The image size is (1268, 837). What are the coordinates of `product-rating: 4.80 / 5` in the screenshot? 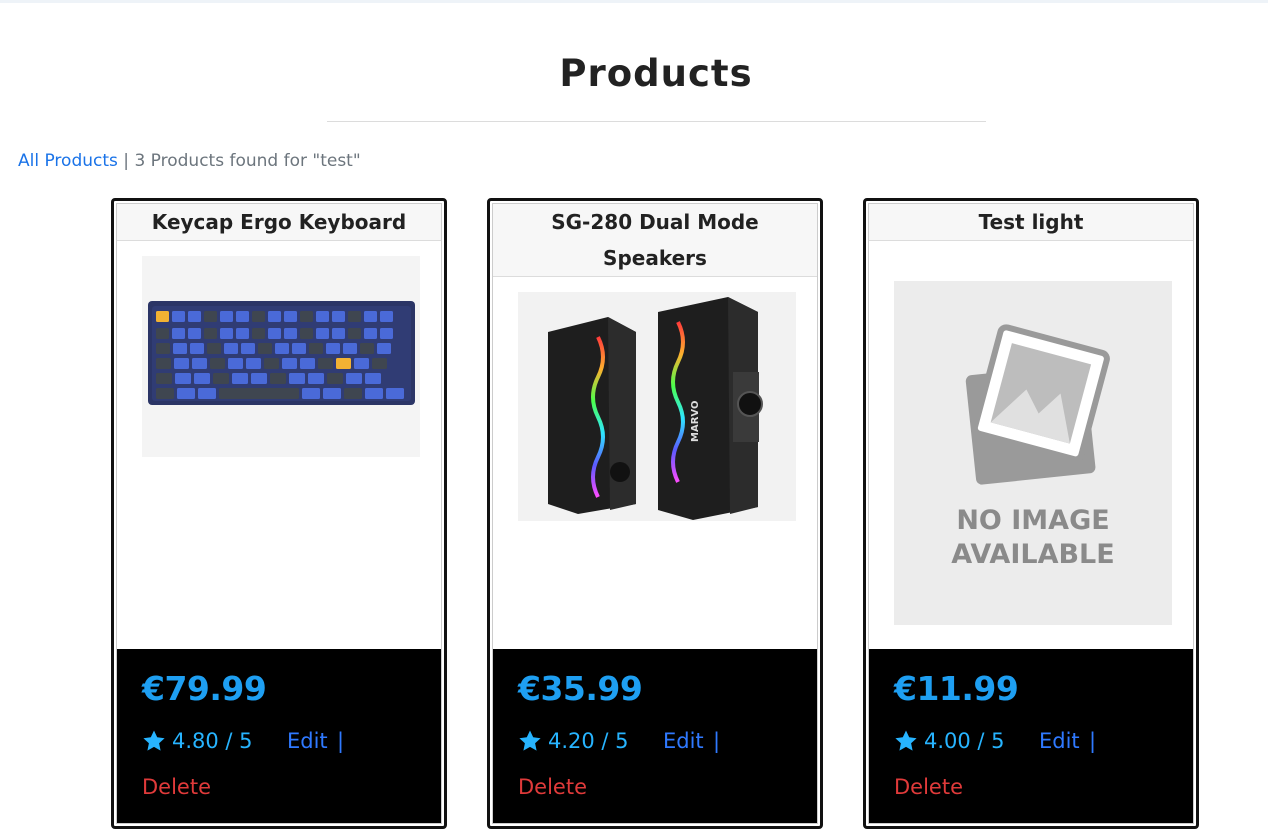 It's located at (197, 741).